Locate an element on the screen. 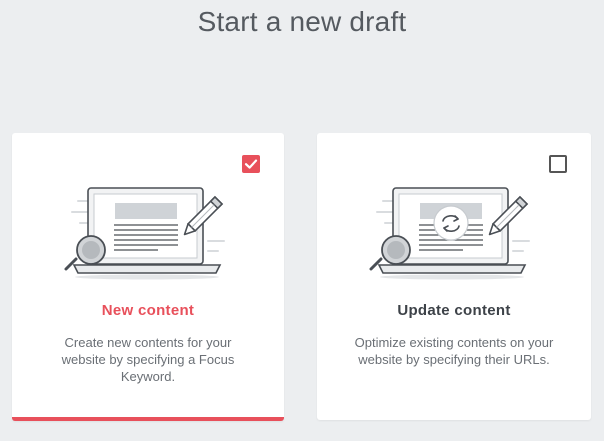  new-content-title: New content is located at coordinates (148, 310).